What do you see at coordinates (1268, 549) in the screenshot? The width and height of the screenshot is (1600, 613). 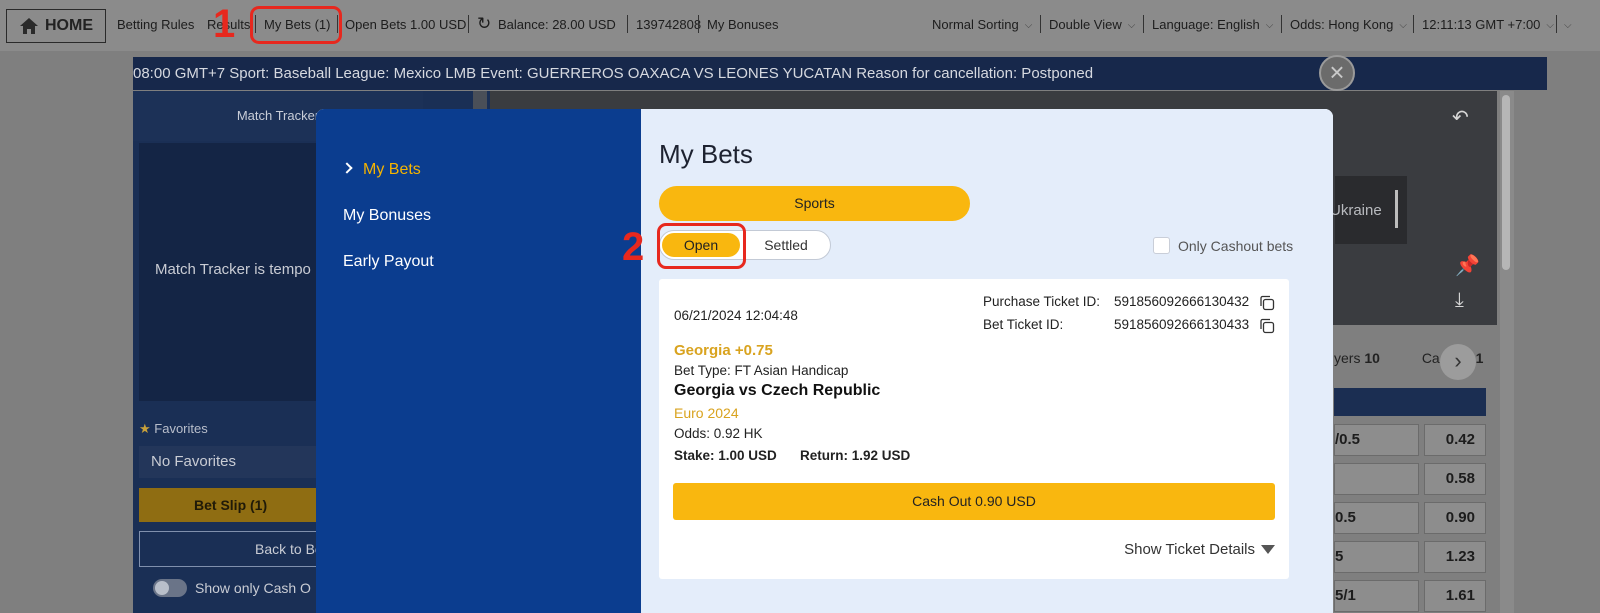 I see `caret-down-icon` at bounding box center [1268, 549].